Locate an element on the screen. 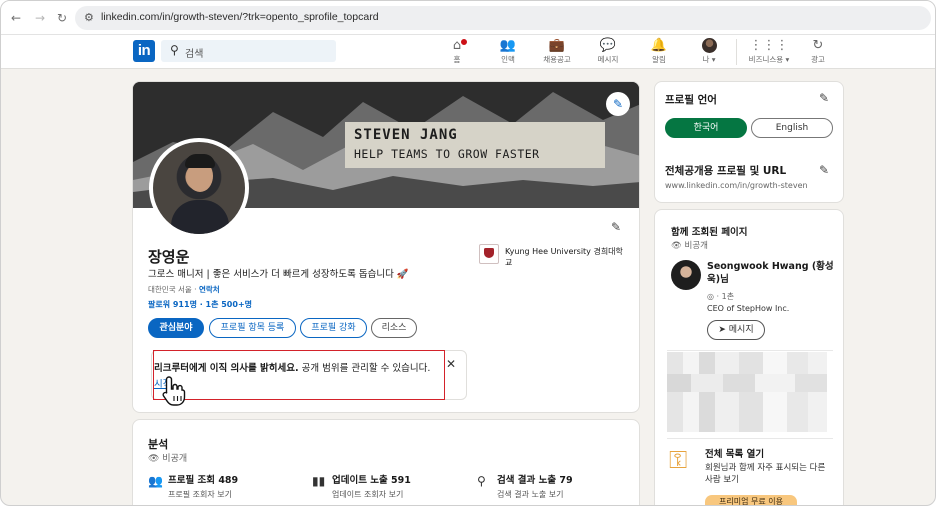  nav-label: 알림 is located at coordinates (659, 59).